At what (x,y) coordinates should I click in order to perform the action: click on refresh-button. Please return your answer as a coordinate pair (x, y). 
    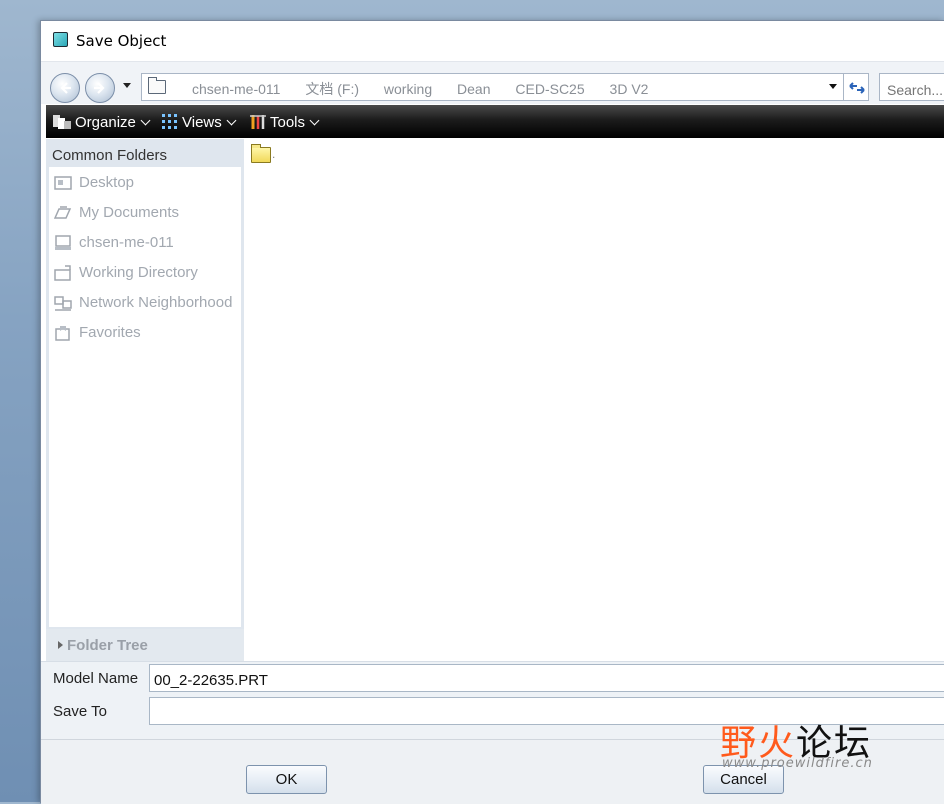
    Looking at the image, I should click on (856, 87).